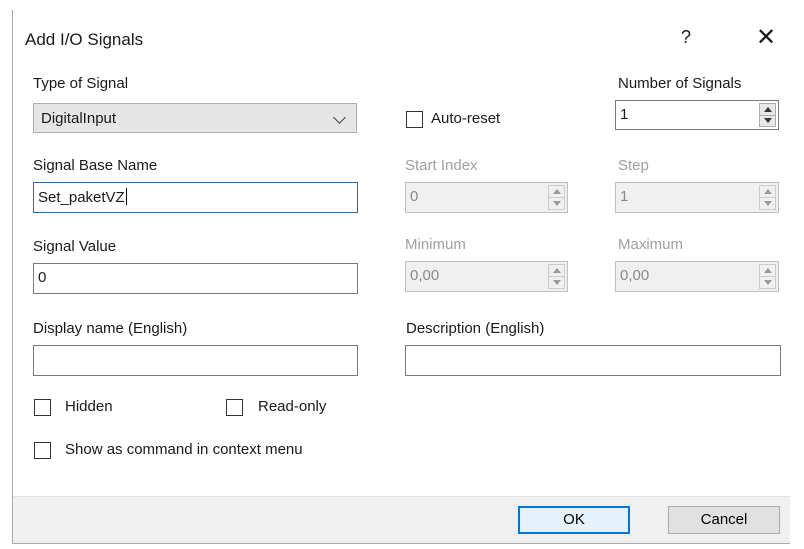 This screenshot has width=804, height=549. What do you see at coordinates (574, 520) in the screenshot?
I see `ok-button: OK` at bounding box center [574, 520].